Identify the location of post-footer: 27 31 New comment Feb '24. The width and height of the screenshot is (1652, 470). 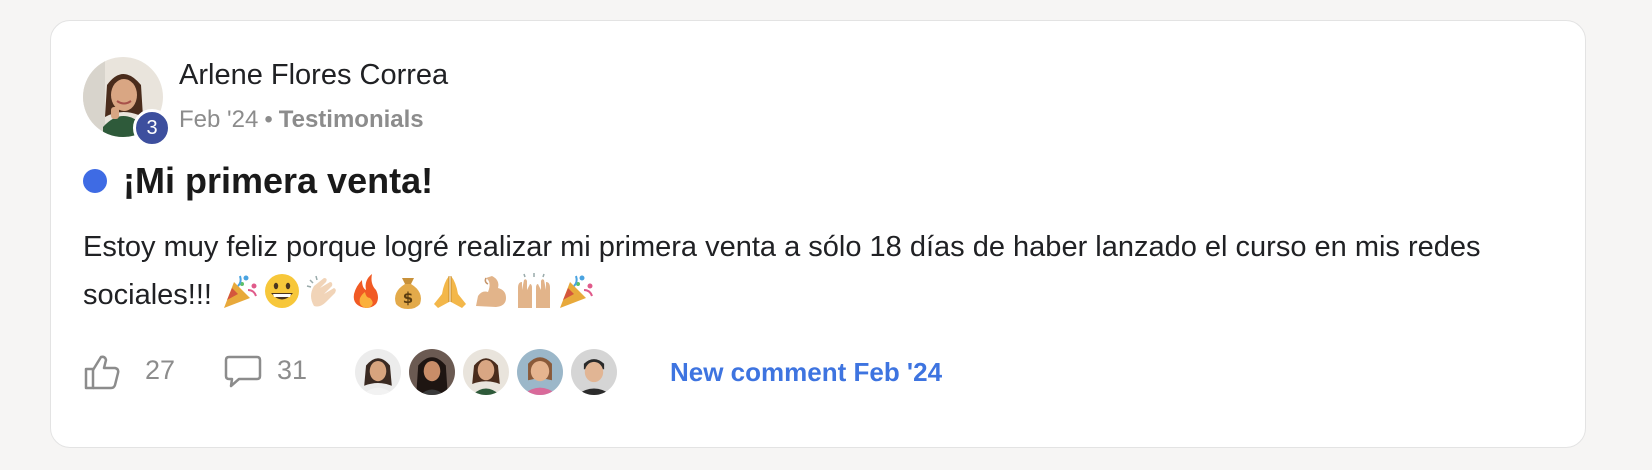
(813, 372).